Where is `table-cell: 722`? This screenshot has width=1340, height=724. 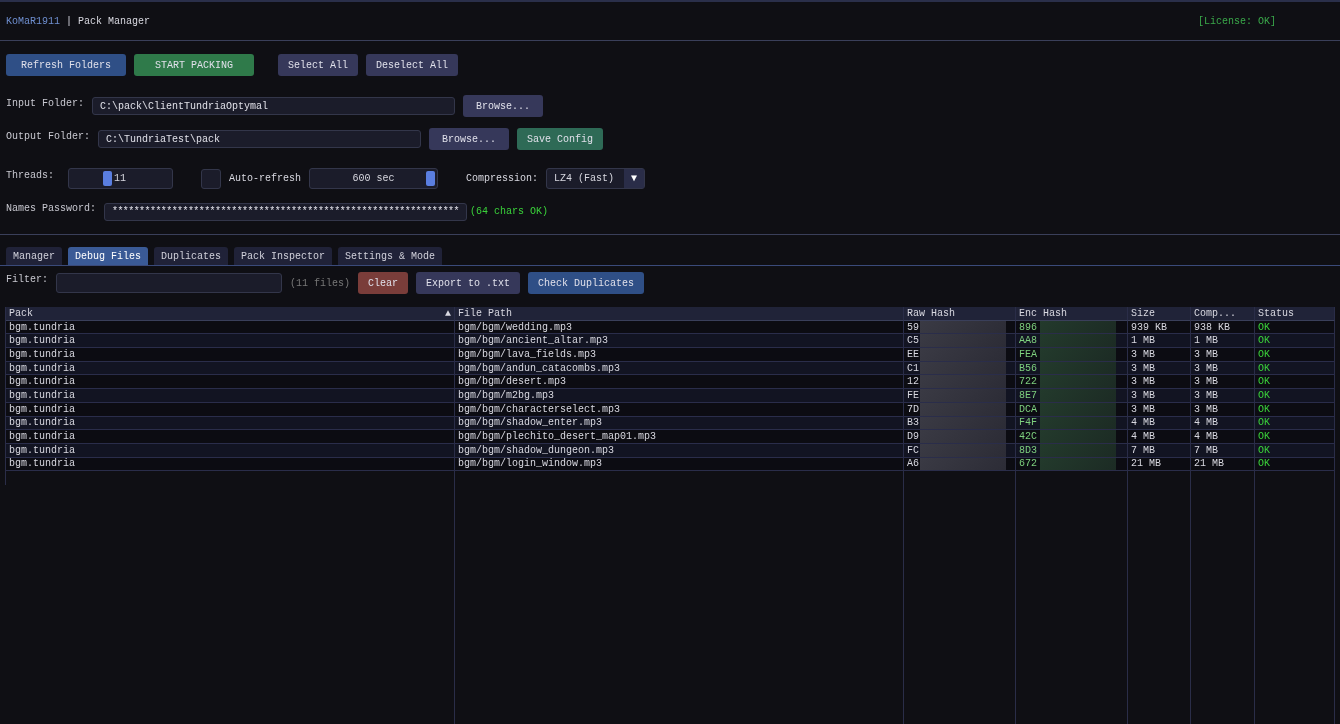 table-cell: 722 is located at coordinates (1072, 382).